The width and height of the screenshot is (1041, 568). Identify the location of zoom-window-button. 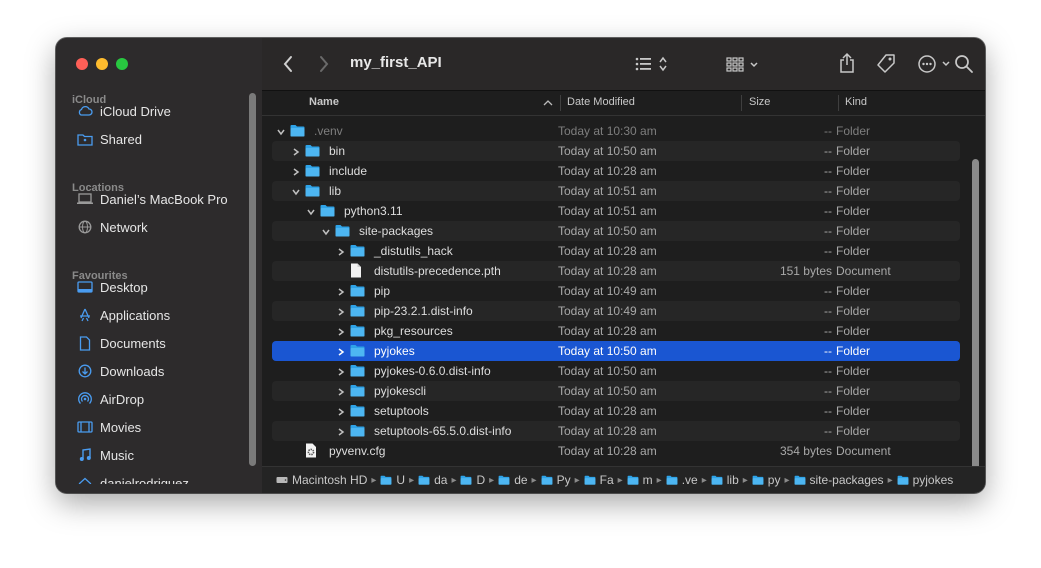
(122, 64).